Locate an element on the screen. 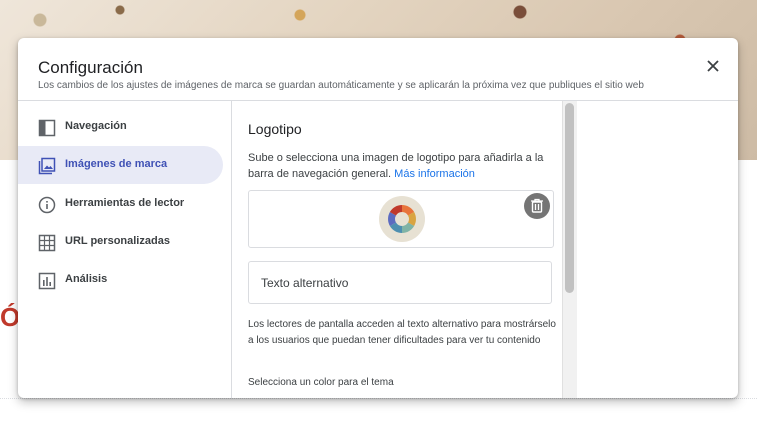 This screenshot has width=757, height=428. sidebar-item-herramientas-de-lector: Herramientas de lector is located at coordinates (120, 204).